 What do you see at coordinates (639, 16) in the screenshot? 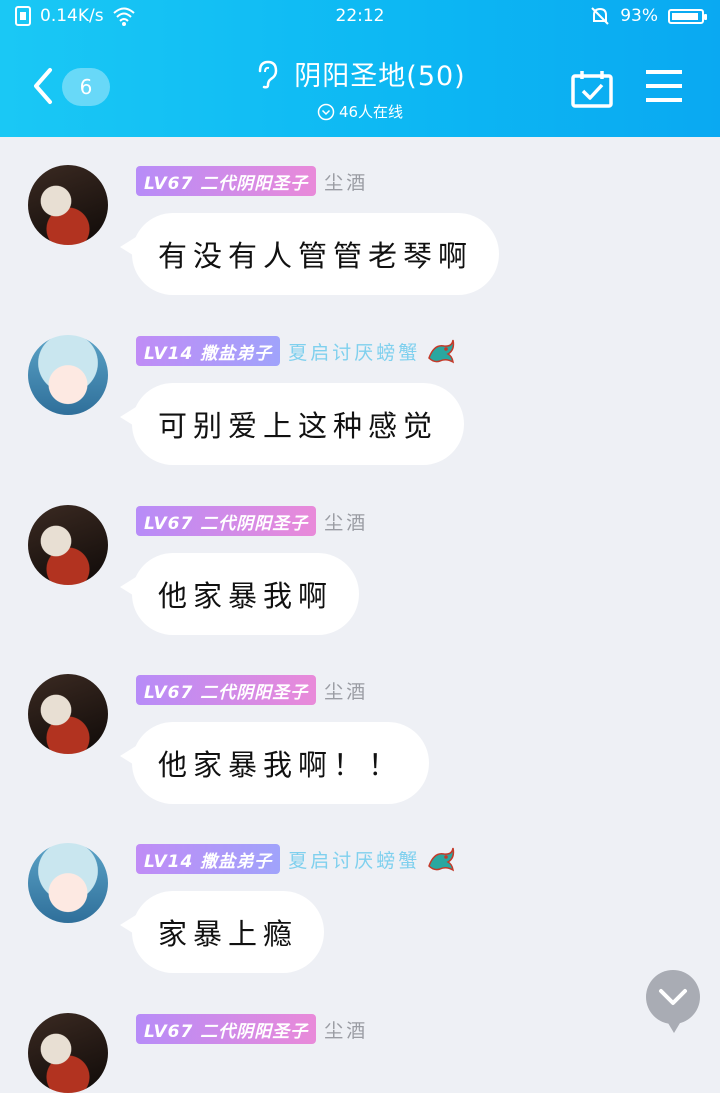
I see `battery-percent: 93%` at bounding box center [639, 16].